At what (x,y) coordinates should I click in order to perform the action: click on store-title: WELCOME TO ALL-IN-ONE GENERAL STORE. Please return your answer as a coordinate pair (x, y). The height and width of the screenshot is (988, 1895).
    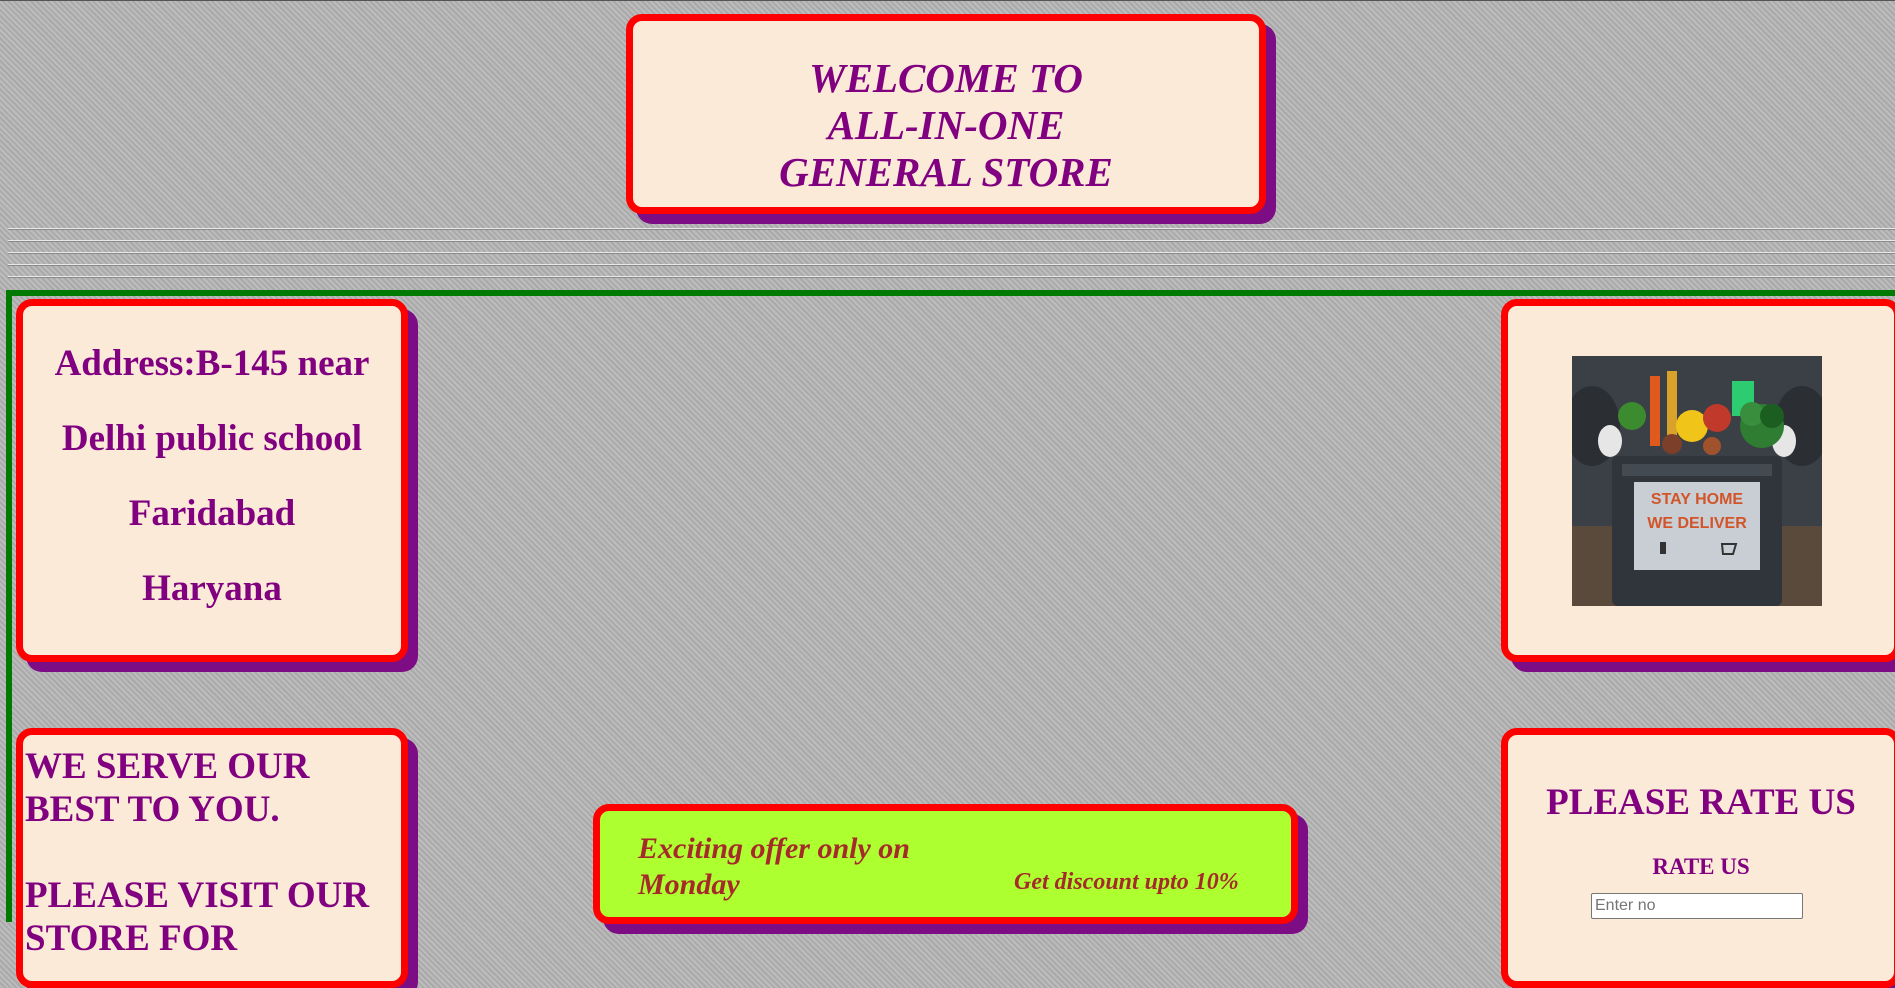
    Looking at the image, I should click on (946, 125).